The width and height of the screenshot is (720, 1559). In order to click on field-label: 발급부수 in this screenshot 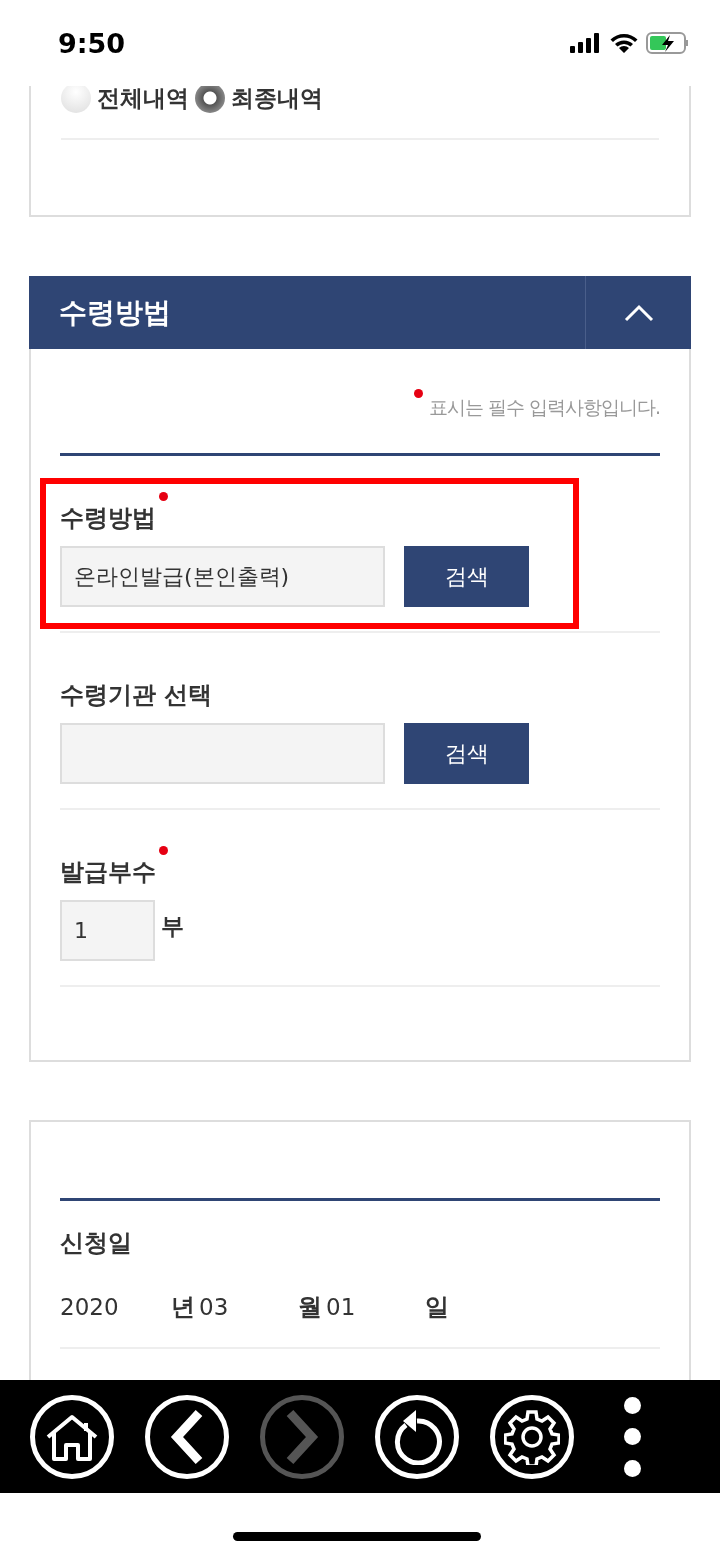, I will do `click(108, 872)`.